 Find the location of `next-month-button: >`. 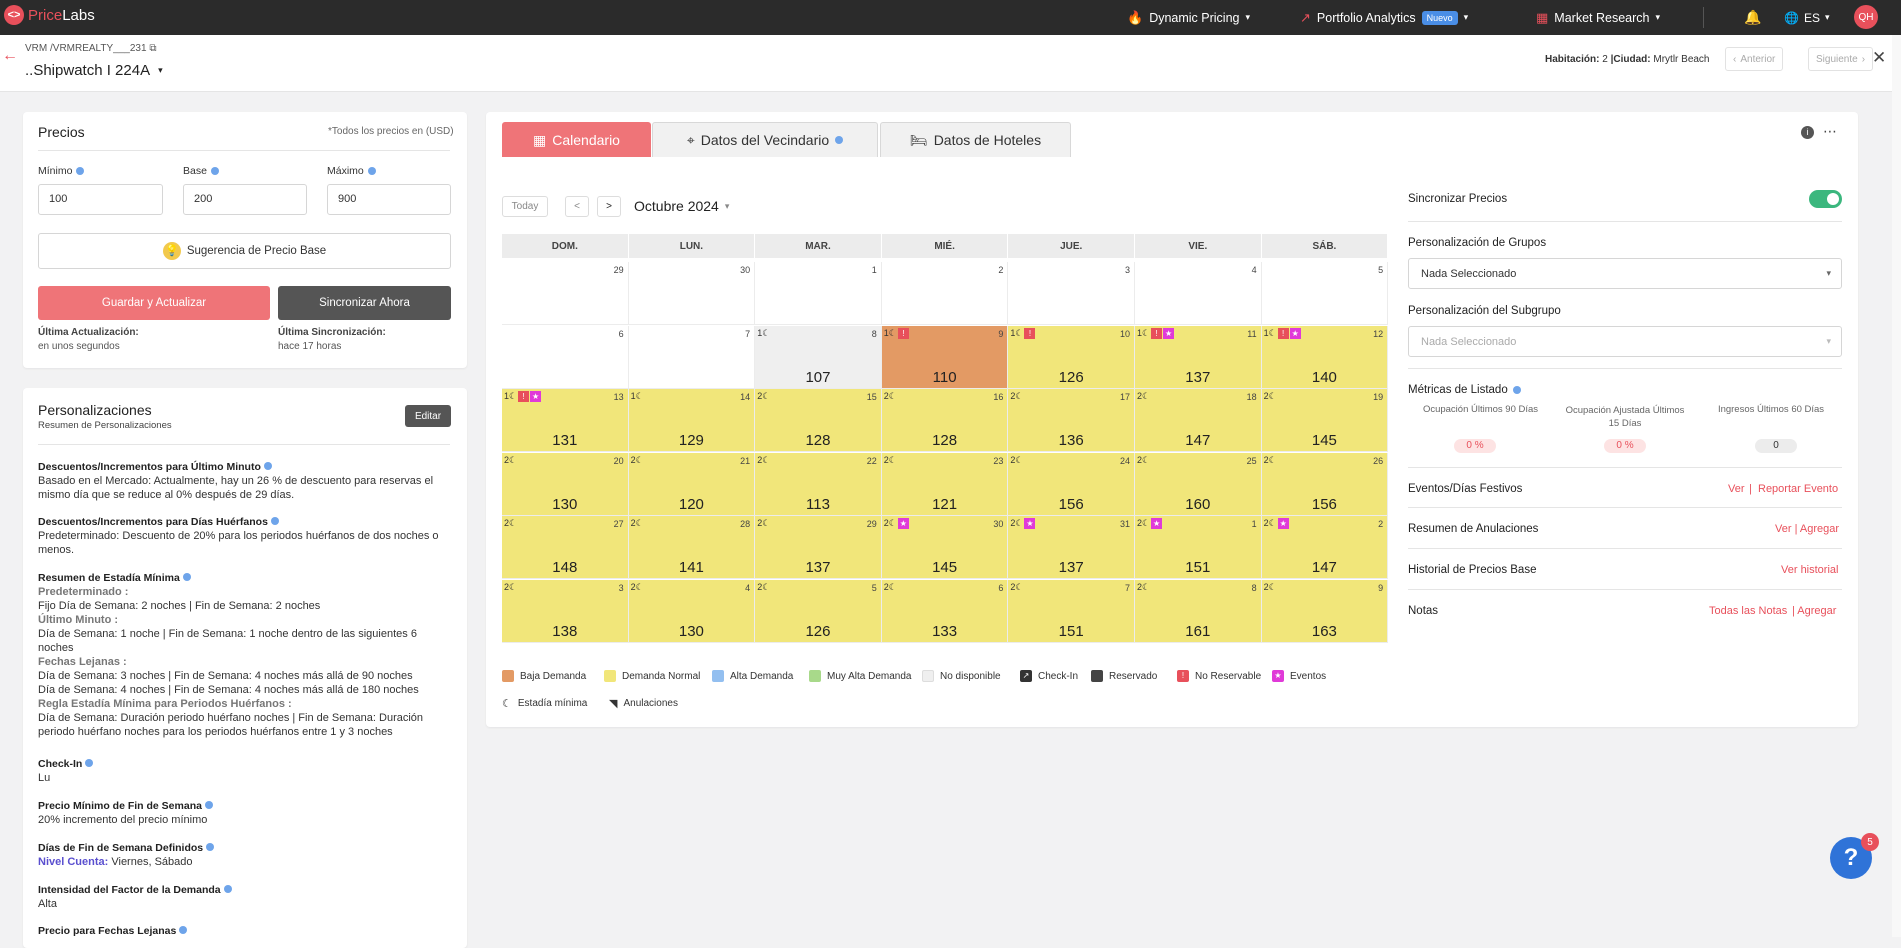

next-month-button: > is located at coordinates (609, 206).